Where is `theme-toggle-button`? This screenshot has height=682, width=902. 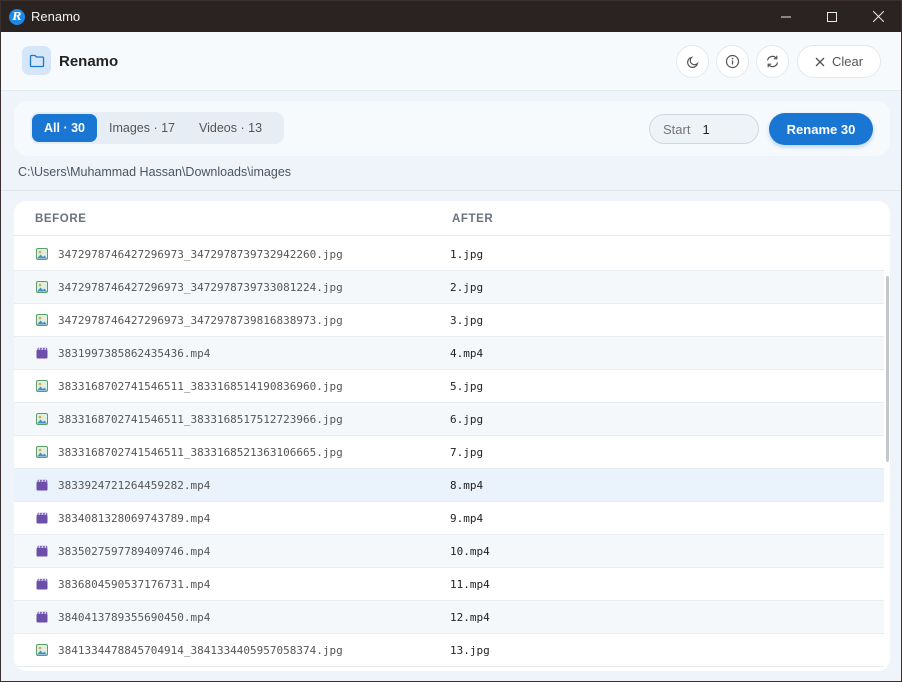 theme-toggle-button is located at coordinates (692, 61).